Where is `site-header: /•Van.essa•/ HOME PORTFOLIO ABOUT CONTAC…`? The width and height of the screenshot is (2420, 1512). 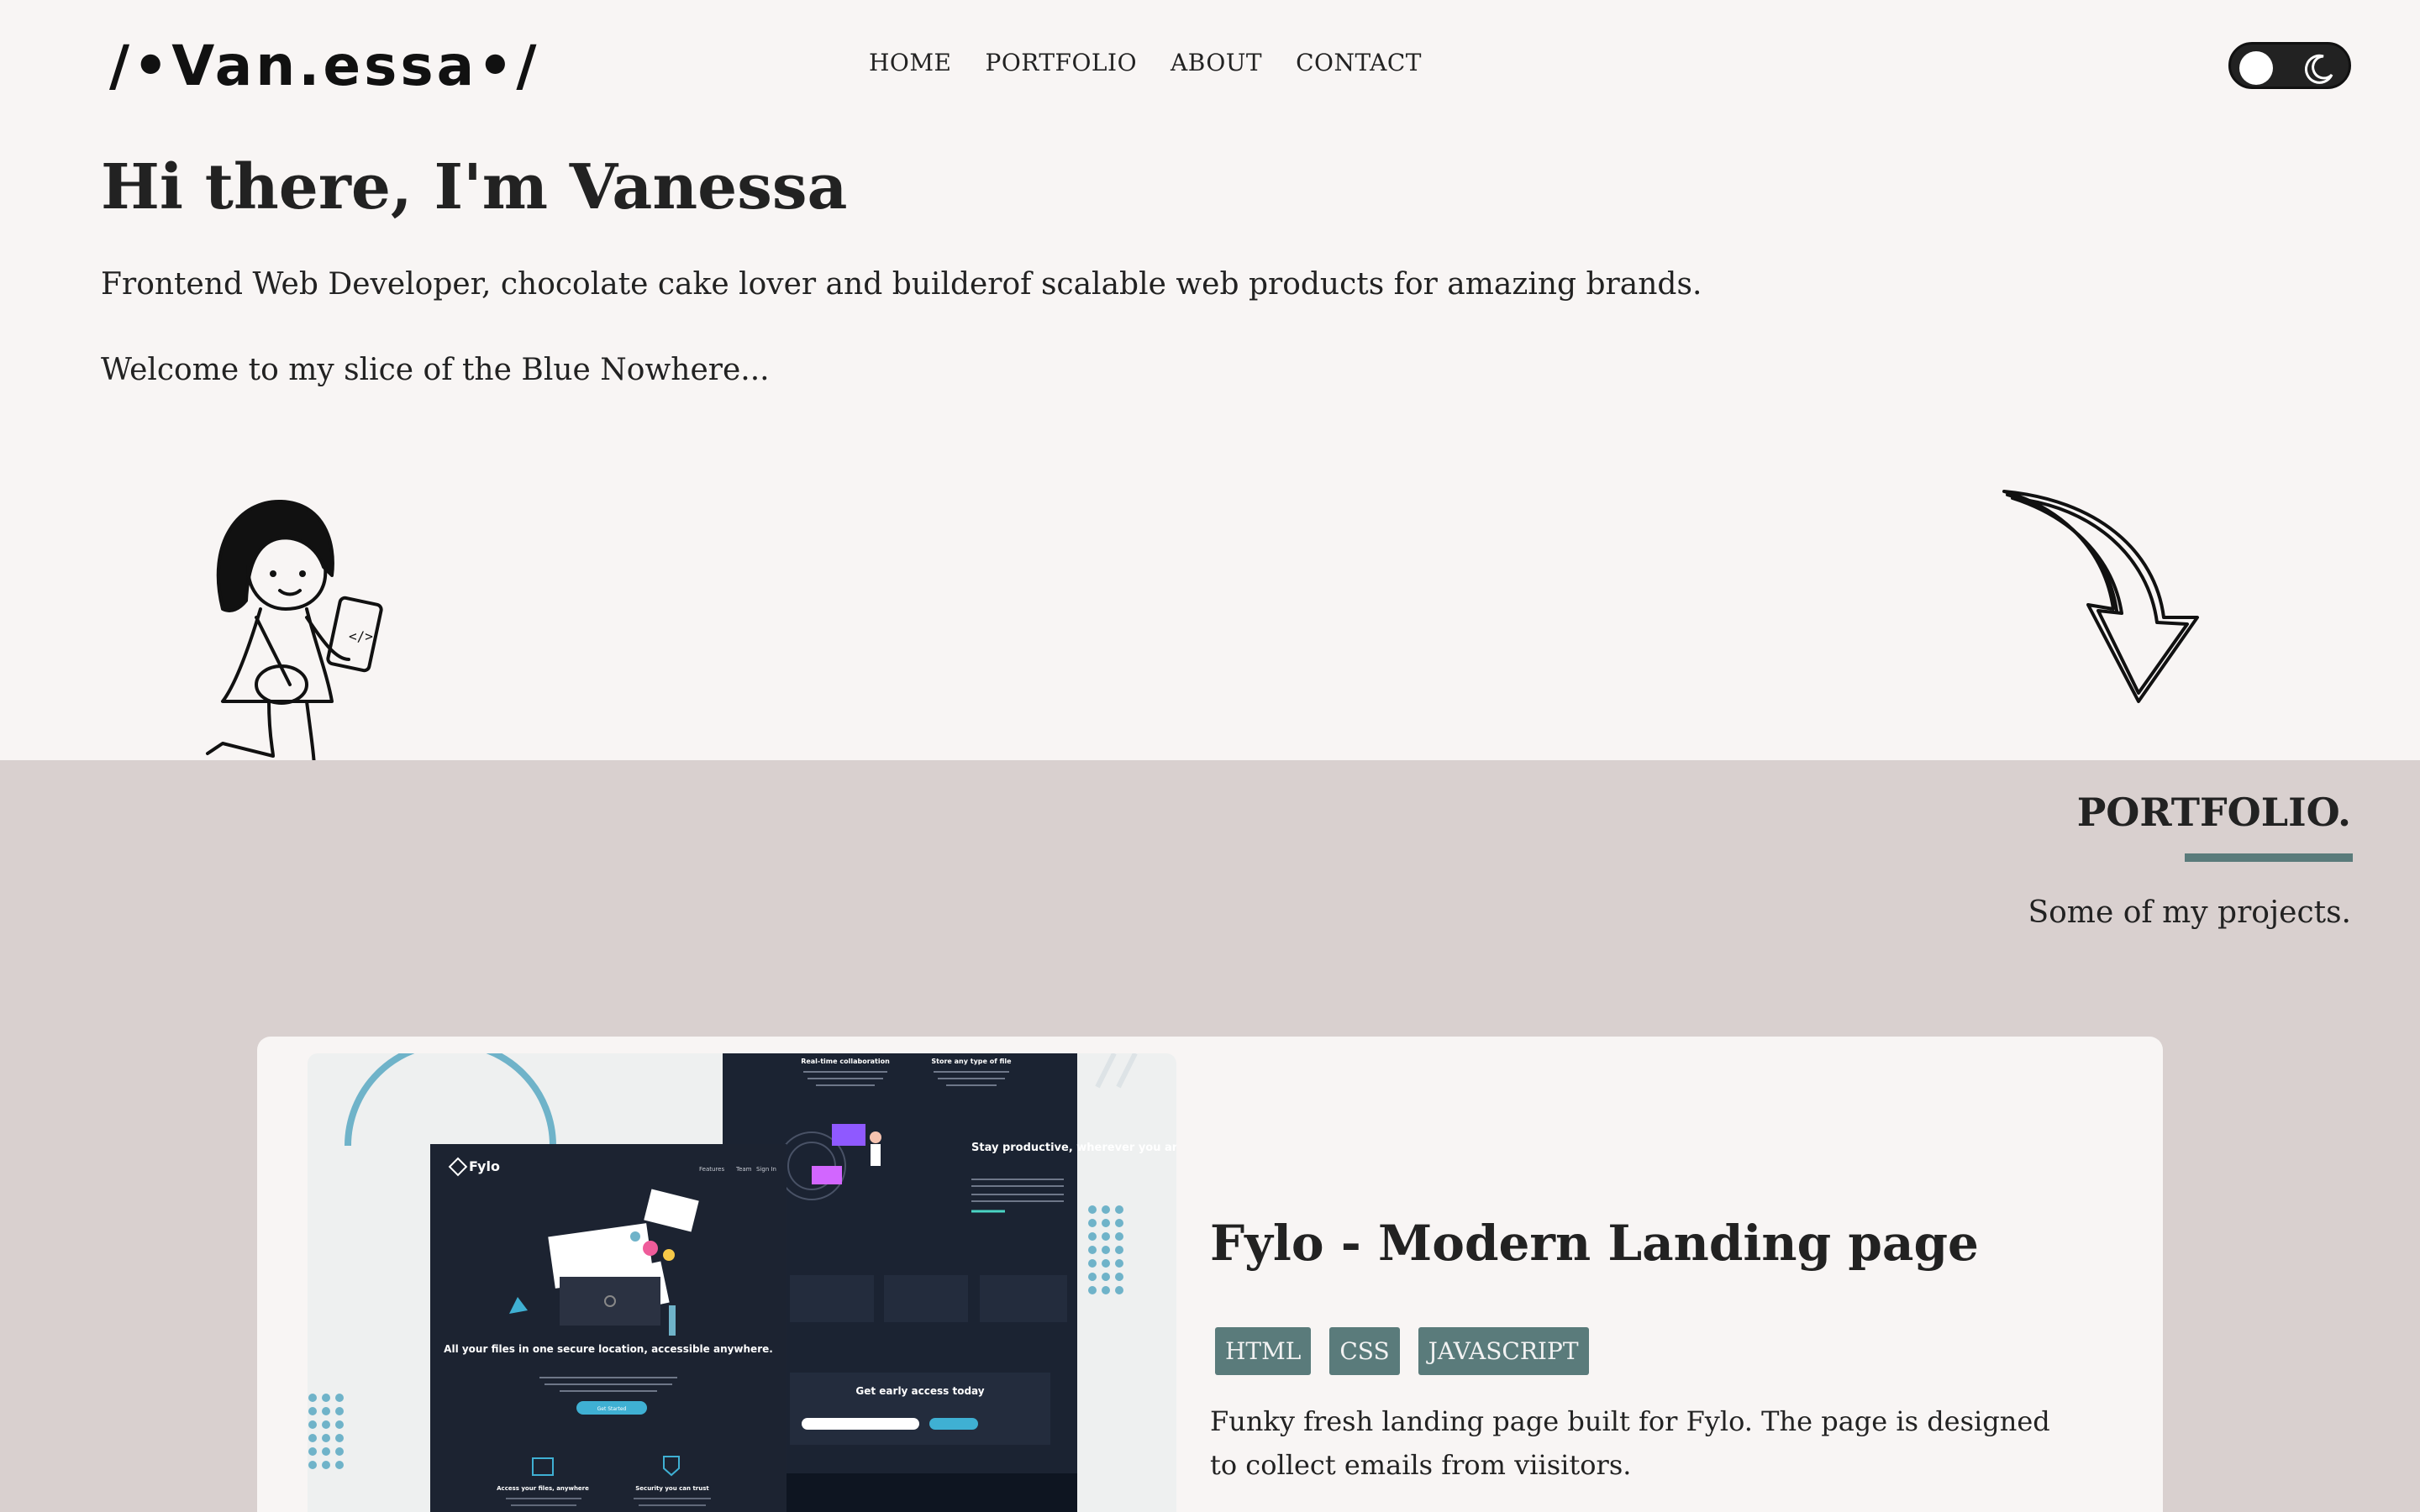 site-header: /•Van.essa•/ HOME PORTFOLIO ABOUT CONTAC… is located at coordinates (1210, 63).